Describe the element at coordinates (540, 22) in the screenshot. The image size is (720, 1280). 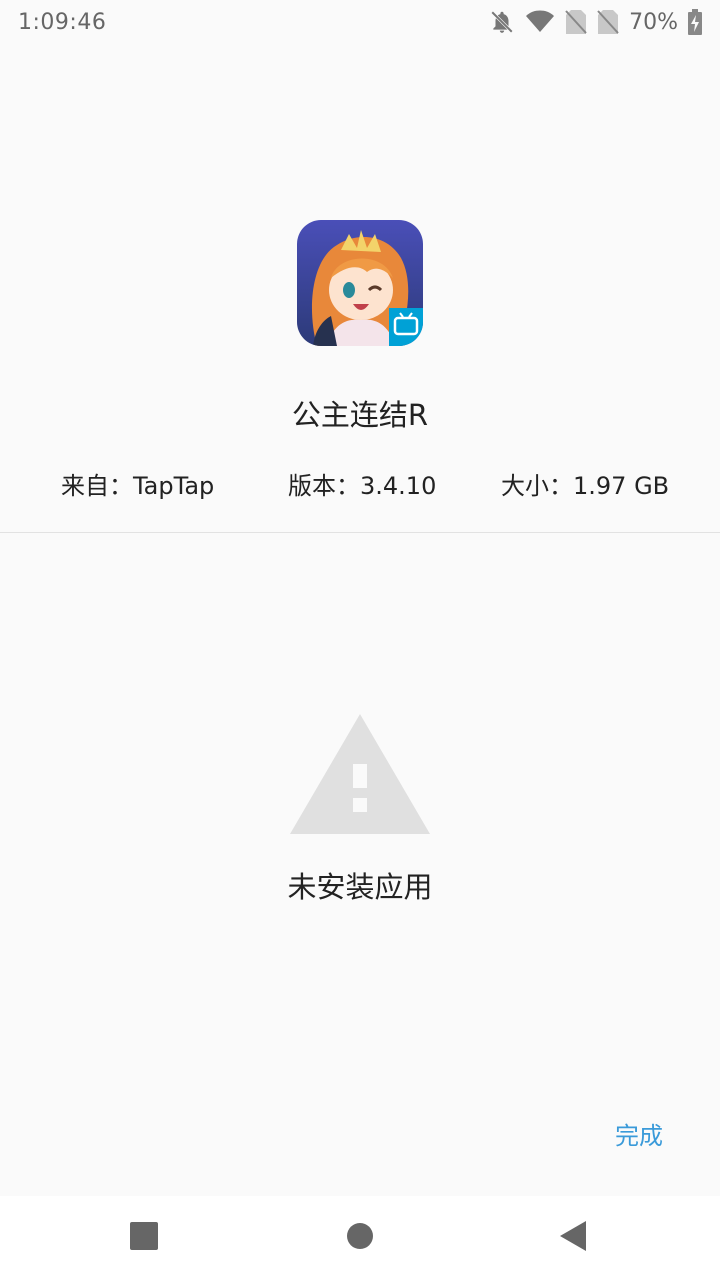
I see `wifi-icon` at that location.